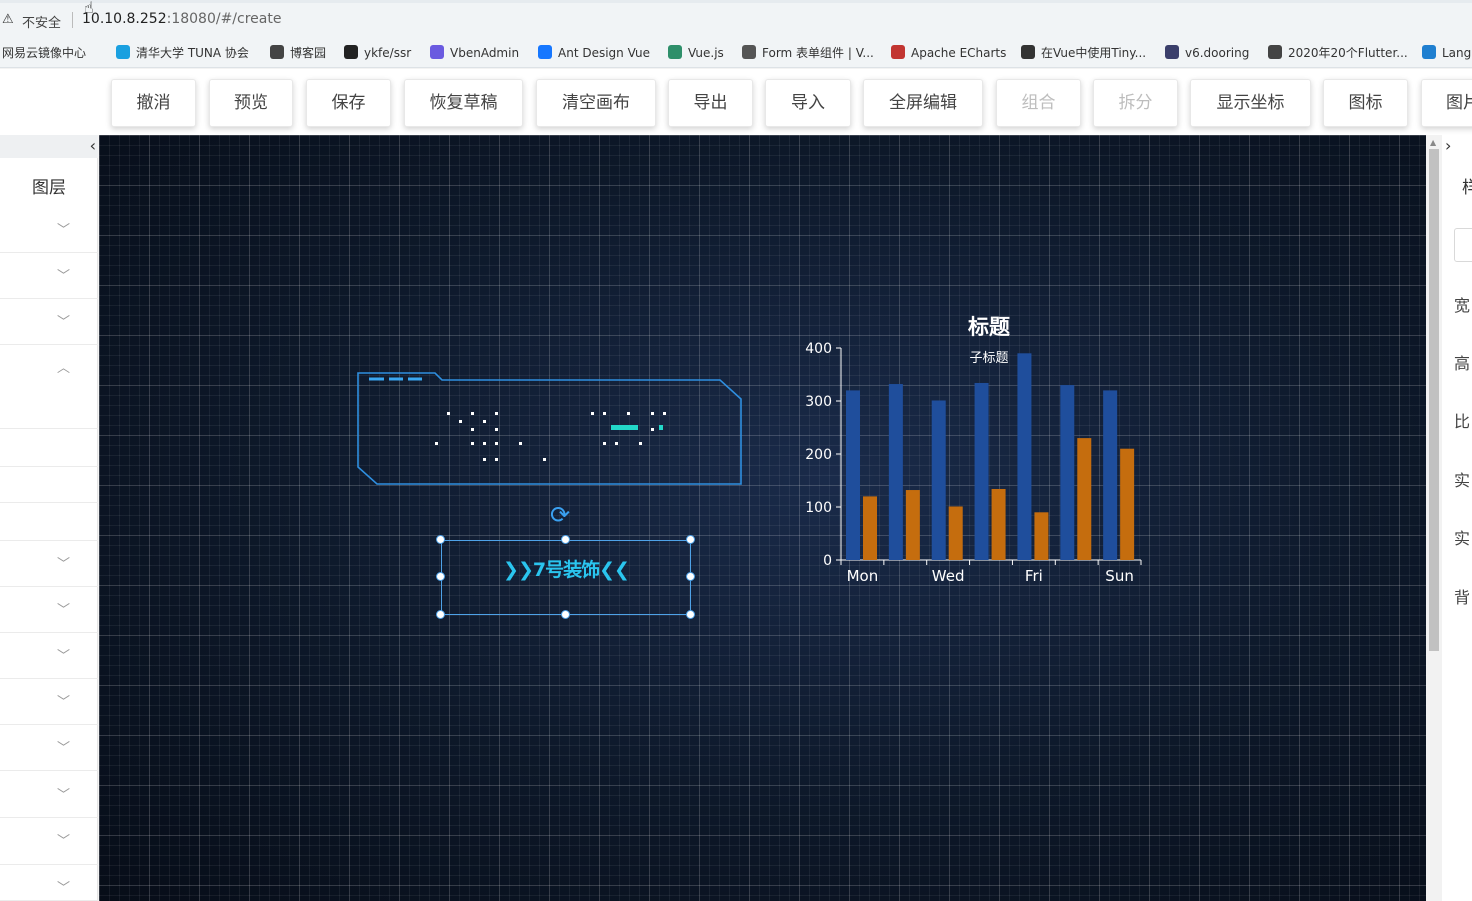 The image size is (1472, 901). What do you see at coordinates (1028, 52) in the screenshot?
I see `tiny-icon` at bounding box center [1028, 52].